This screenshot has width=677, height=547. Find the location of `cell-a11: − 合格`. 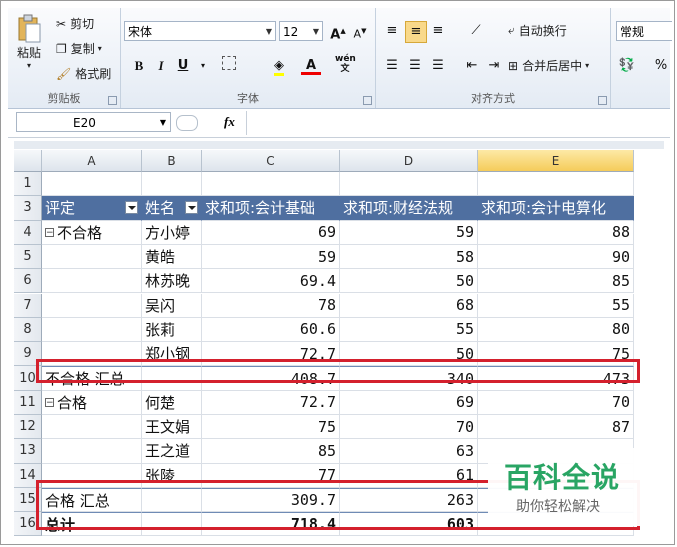

cell-a11: − 合格 is located at coordinates (92, 402).